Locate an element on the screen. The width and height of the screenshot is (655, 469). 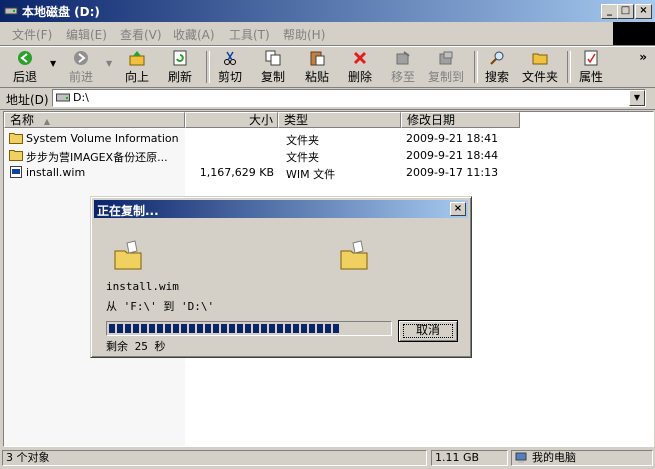
menu-tools: 工具(T) is located at coordinates (249, 34).